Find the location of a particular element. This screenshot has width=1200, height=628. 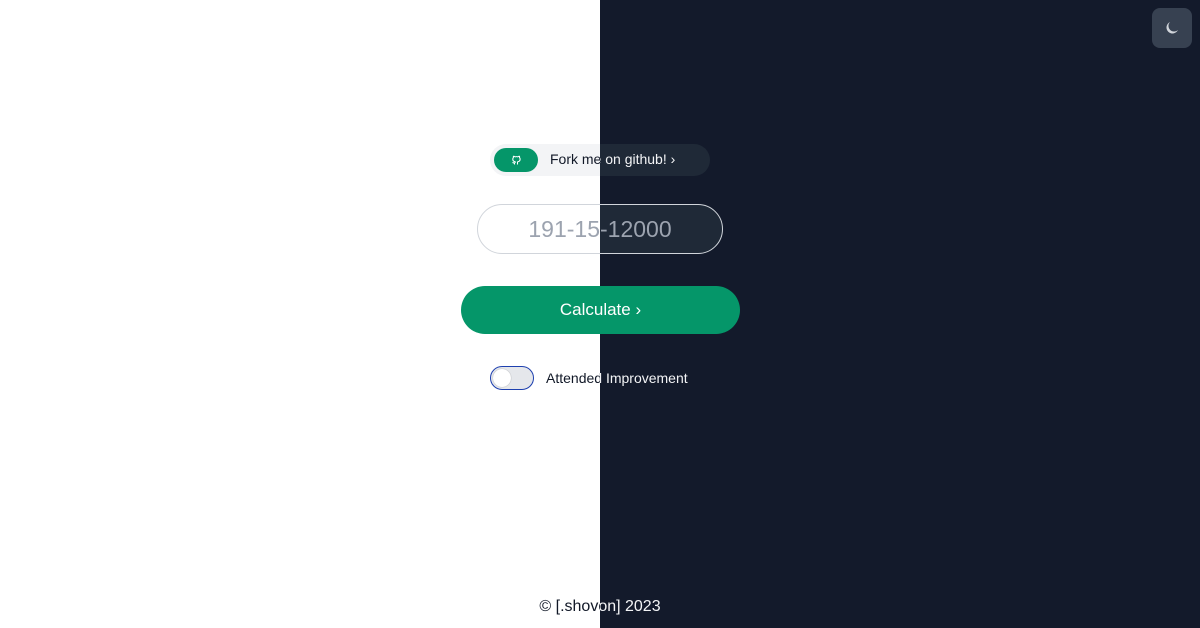

github-icon is located at coordinates (516, 160).